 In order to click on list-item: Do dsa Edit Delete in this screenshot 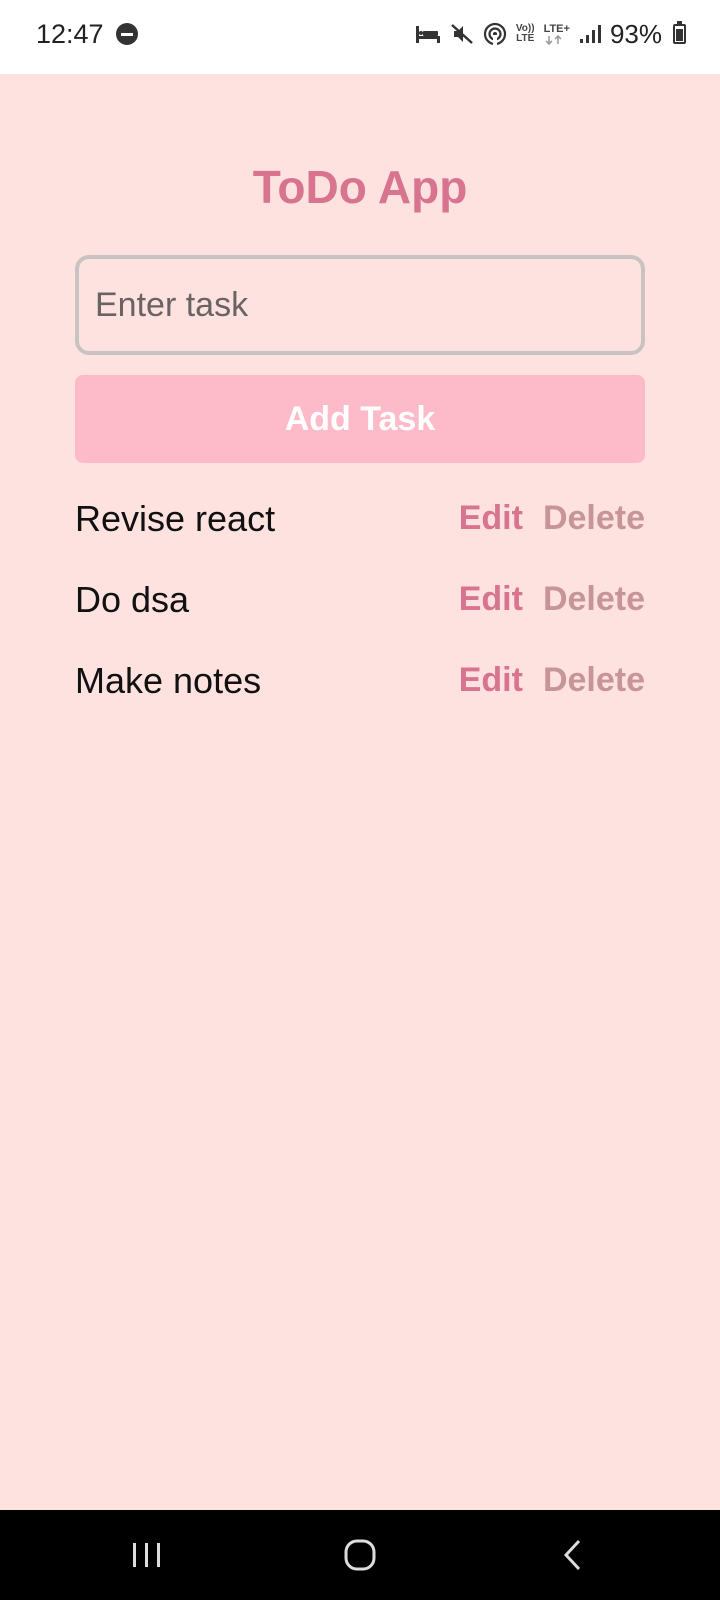, I will do `click(360, 599)`.